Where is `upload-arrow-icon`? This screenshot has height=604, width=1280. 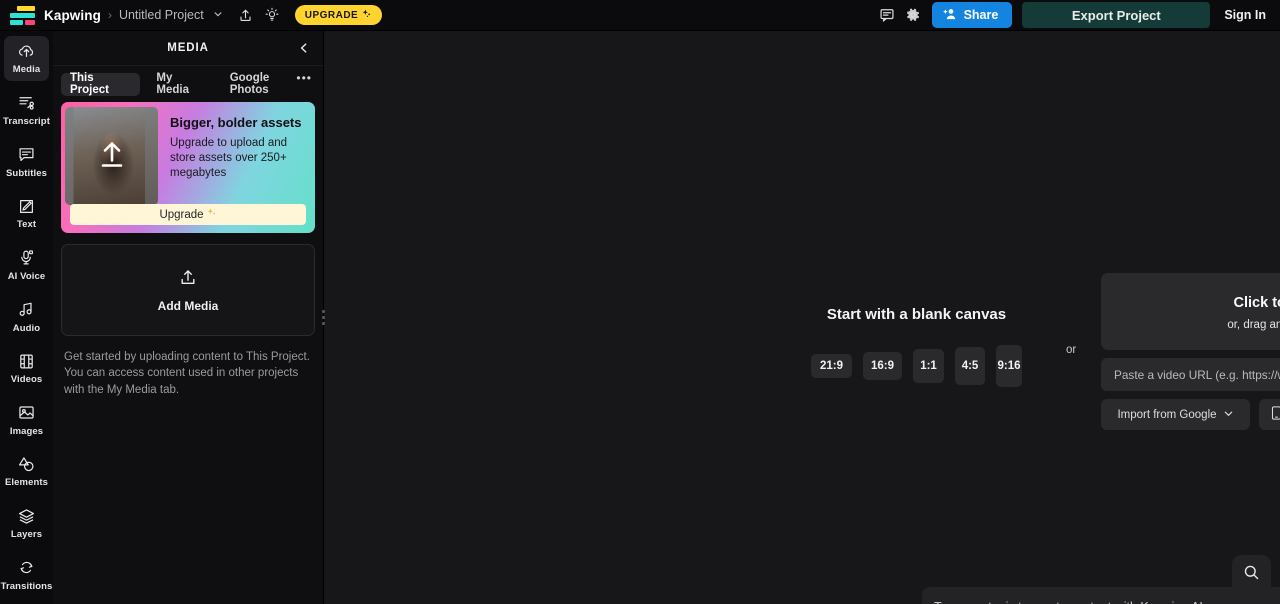
upload-arrow-icon is located at coordinates (112, 156).